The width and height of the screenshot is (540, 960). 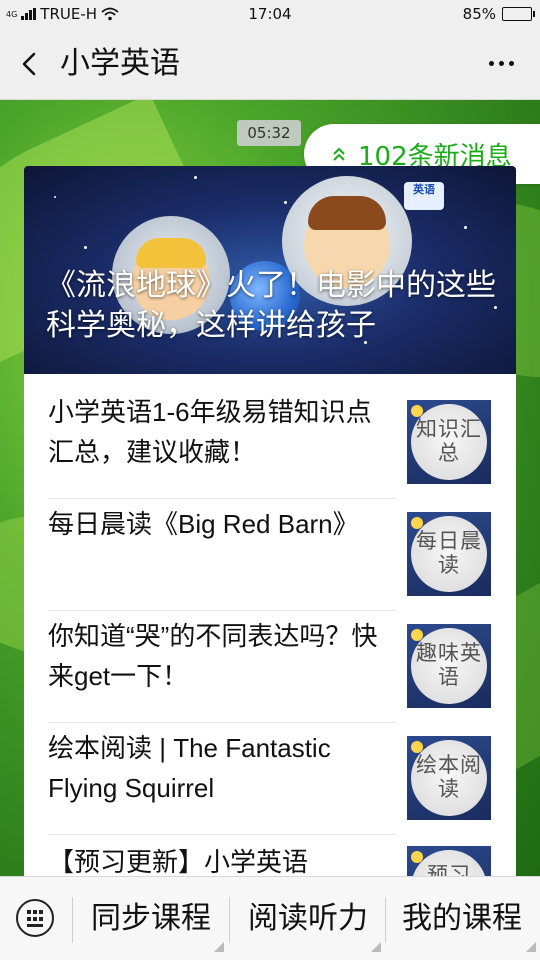 What do you see at coordinates (203, 524) in the screenshot?
I see `article-title: 每日晨读《Big Red Barn》` at bounding box center [203, 524].